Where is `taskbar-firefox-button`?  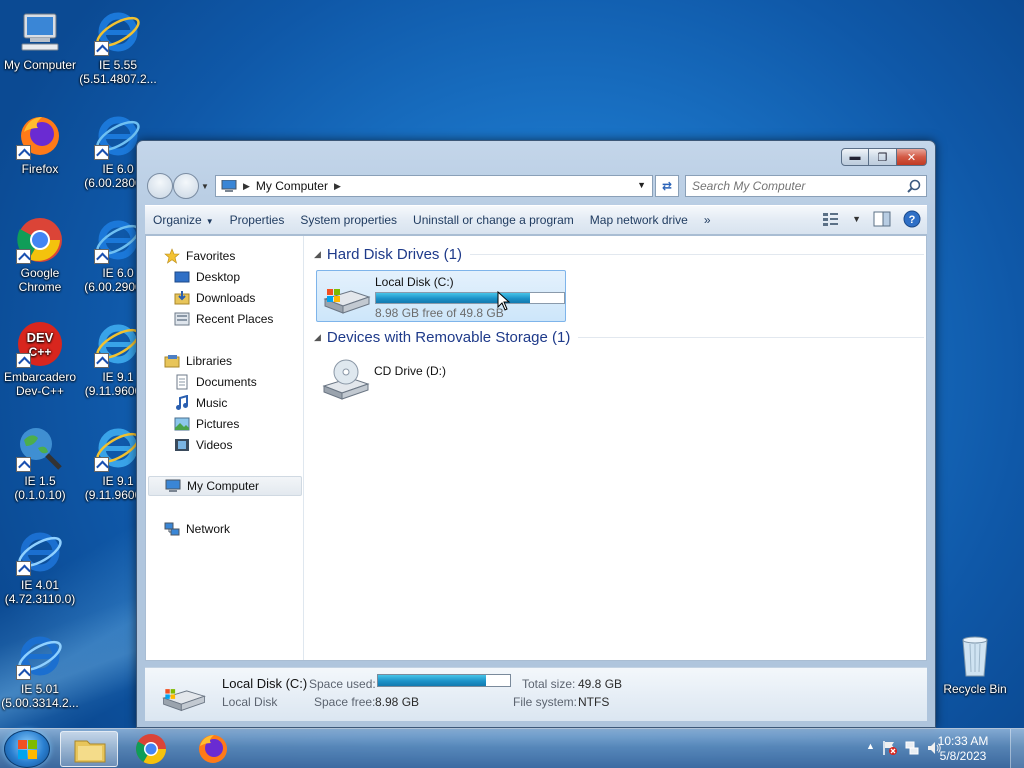 taskbar-firefox-button is located at coordinates (213, 749).